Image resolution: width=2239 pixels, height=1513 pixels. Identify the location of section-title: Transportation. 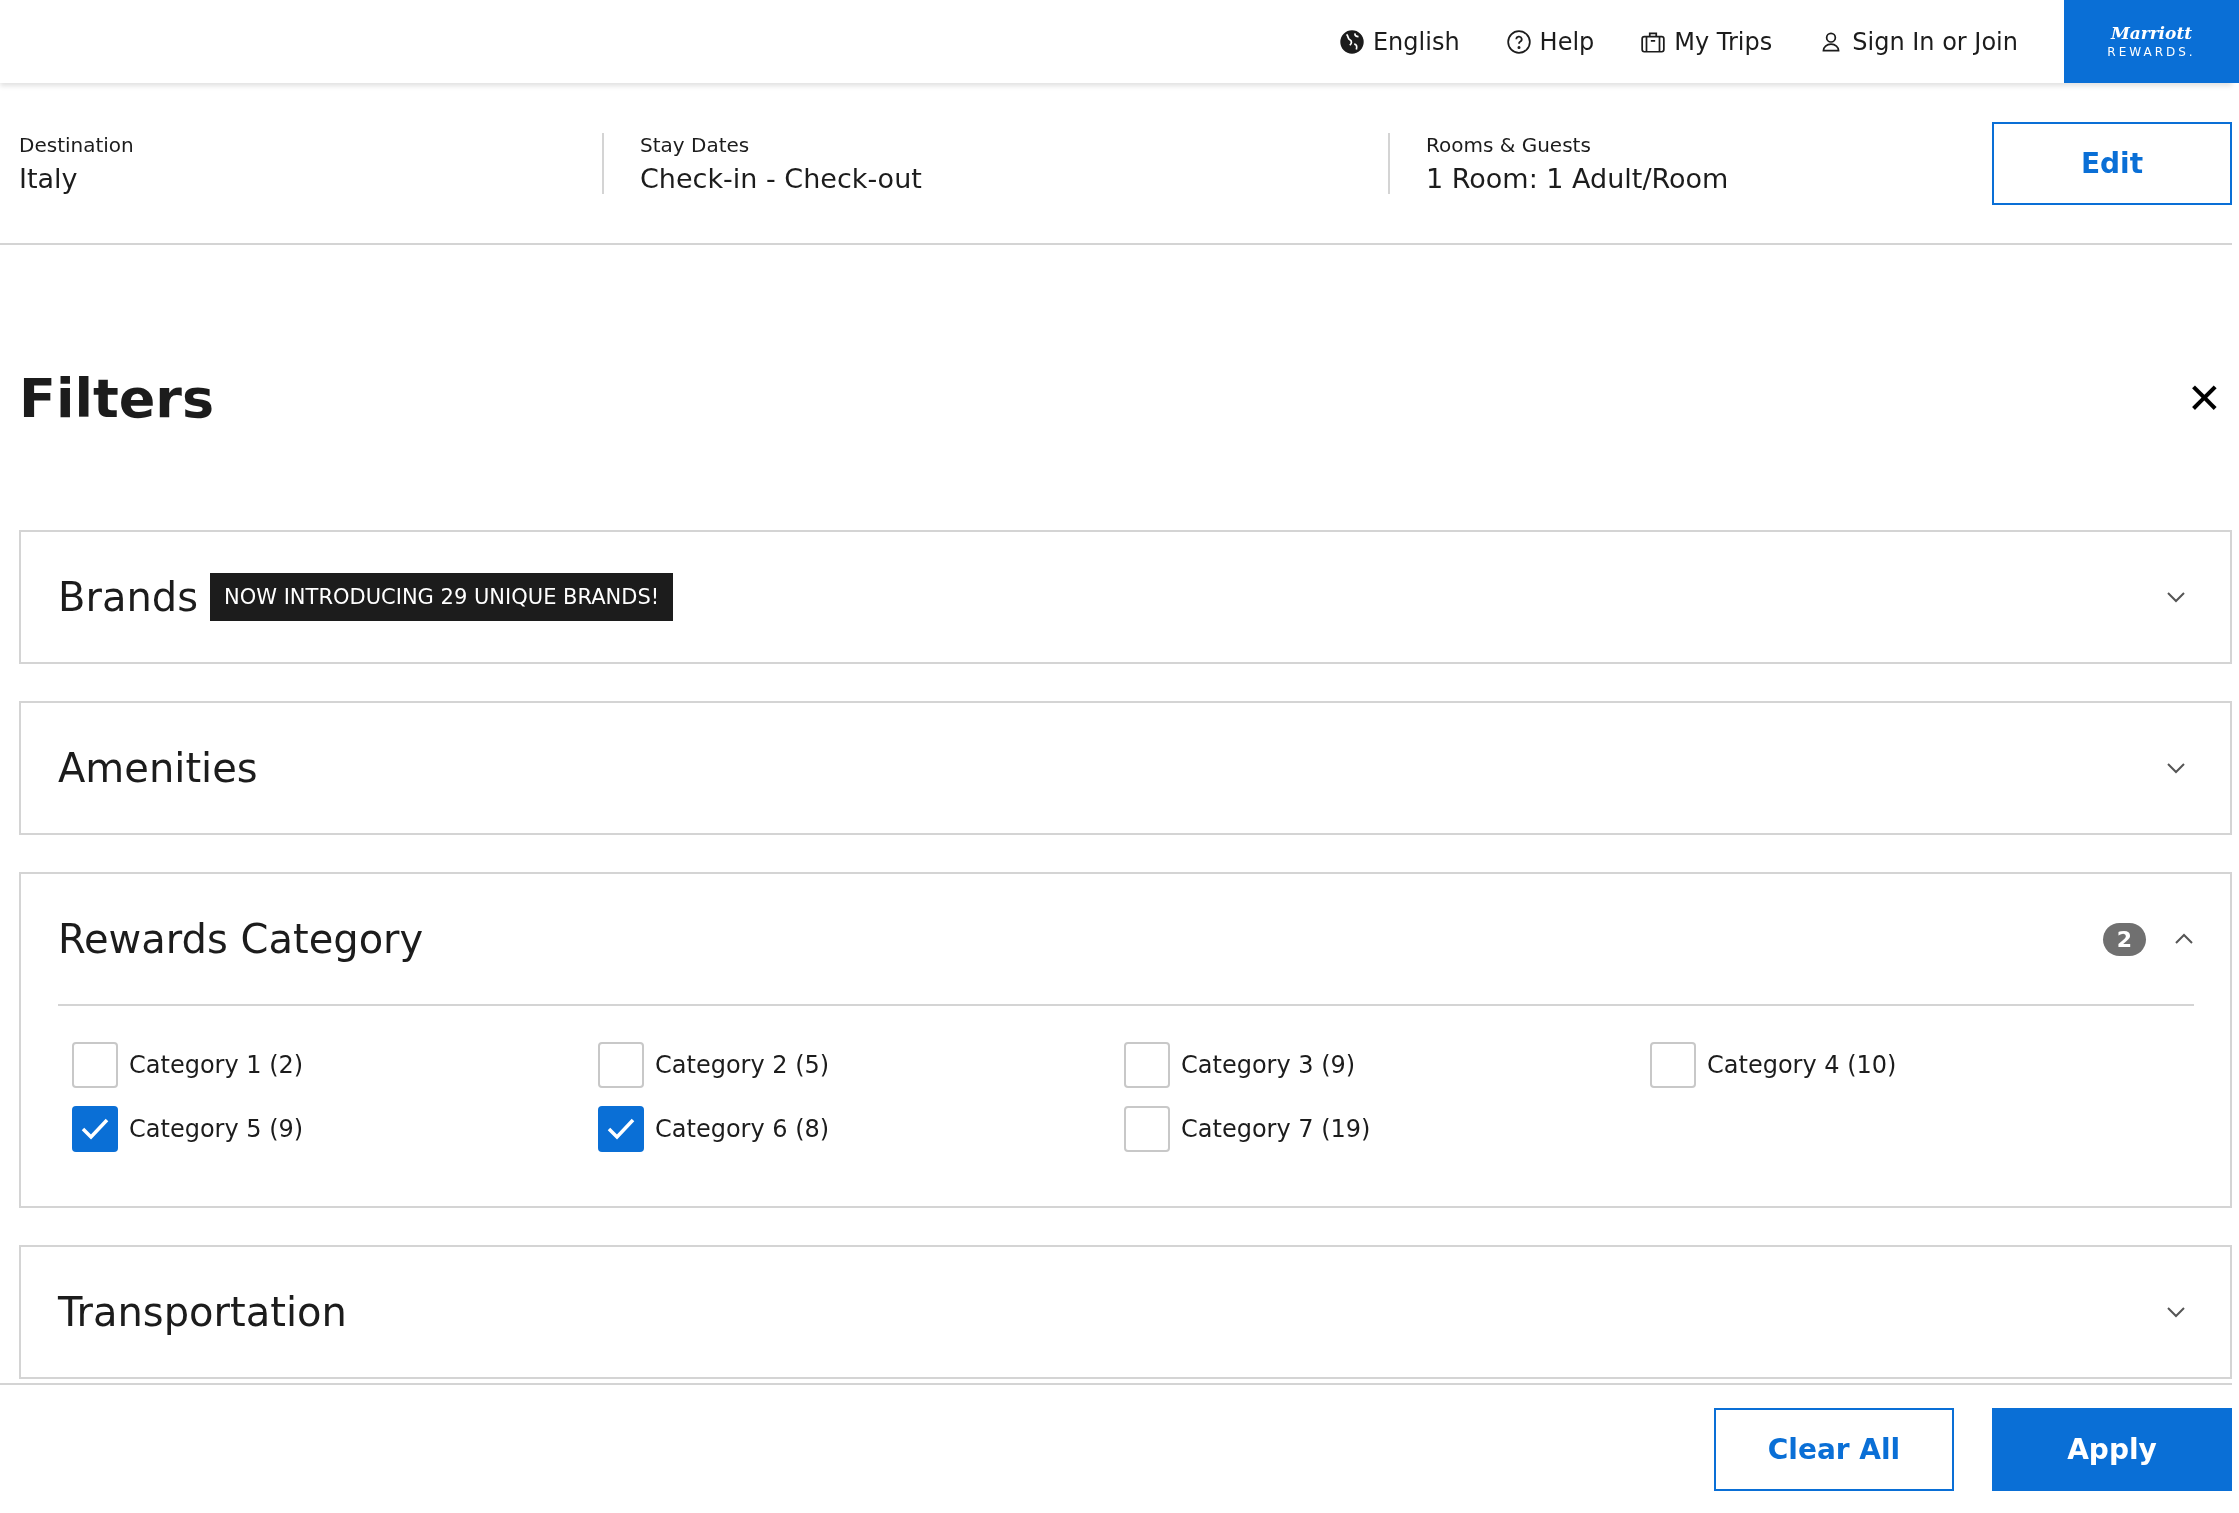
(202, 1312).